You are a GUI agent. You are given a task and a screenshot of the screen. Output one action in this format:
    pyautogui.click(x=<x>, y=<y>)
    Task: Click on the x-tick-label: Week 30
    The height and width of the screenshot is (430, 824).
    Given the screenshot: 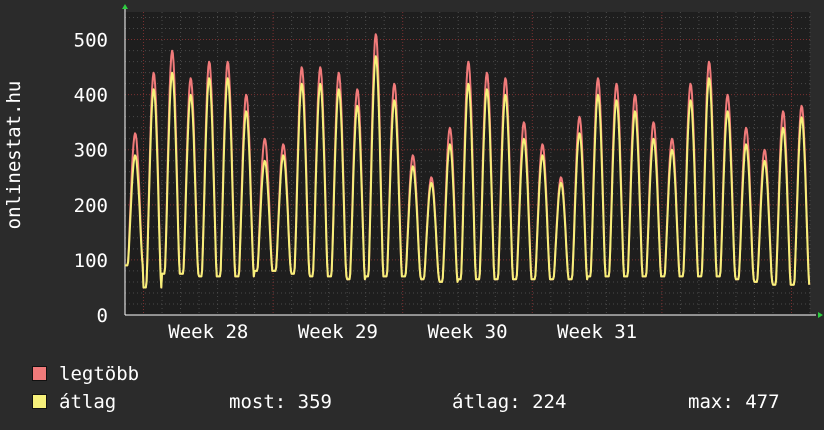 What is the action you would take?
    pyautogui.click(x=467, y=332)
    